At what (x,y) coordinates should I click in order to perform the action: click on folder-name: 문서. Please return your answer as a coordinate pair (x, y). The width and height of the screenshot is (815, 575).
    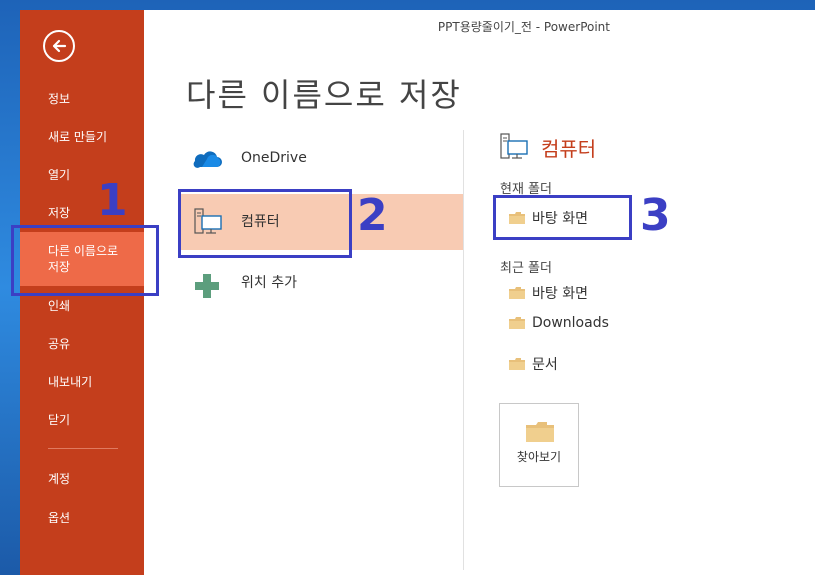
    Looking at the image, I should click on (545, 365).